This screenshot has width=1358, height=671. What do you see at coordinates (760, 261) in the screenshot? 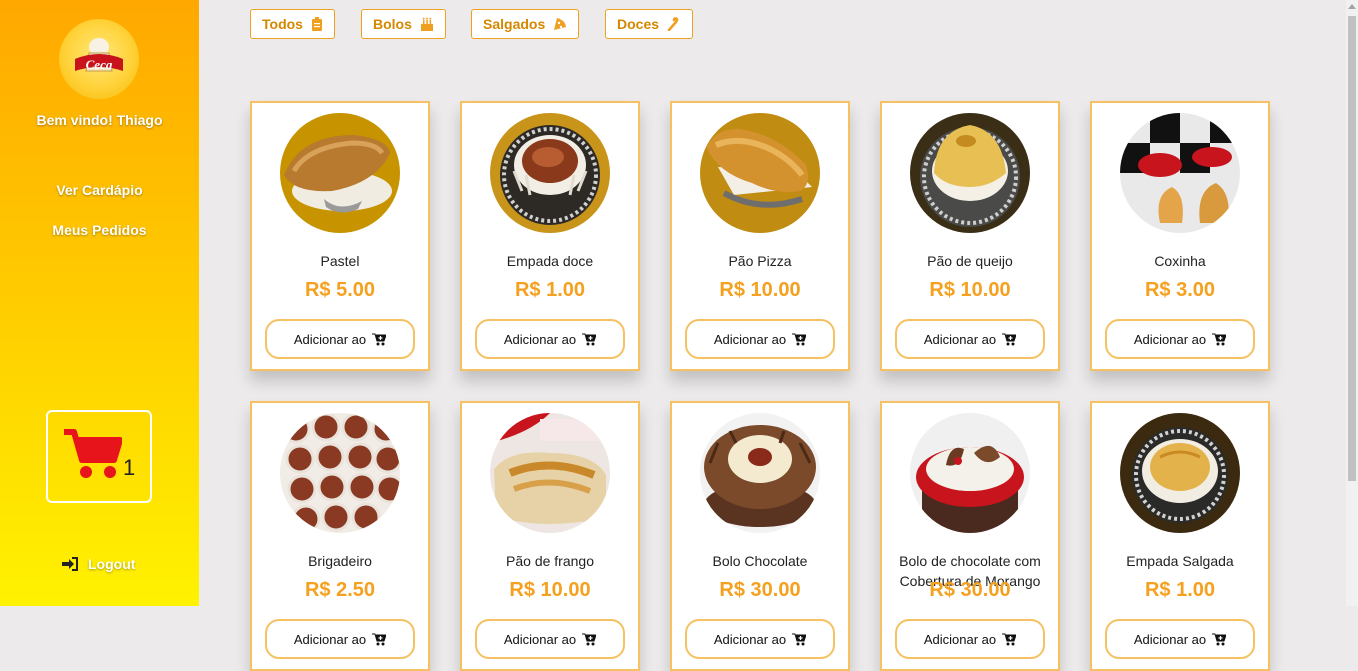
I see `product-name: Pão Pizza` at bounding box center [760, 261].